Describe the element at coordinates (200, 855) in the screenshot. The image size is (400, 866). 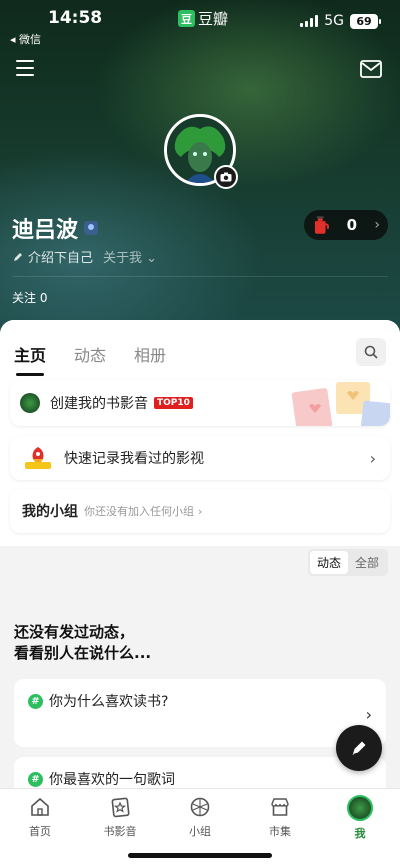
I see `home-indicator` at that location.